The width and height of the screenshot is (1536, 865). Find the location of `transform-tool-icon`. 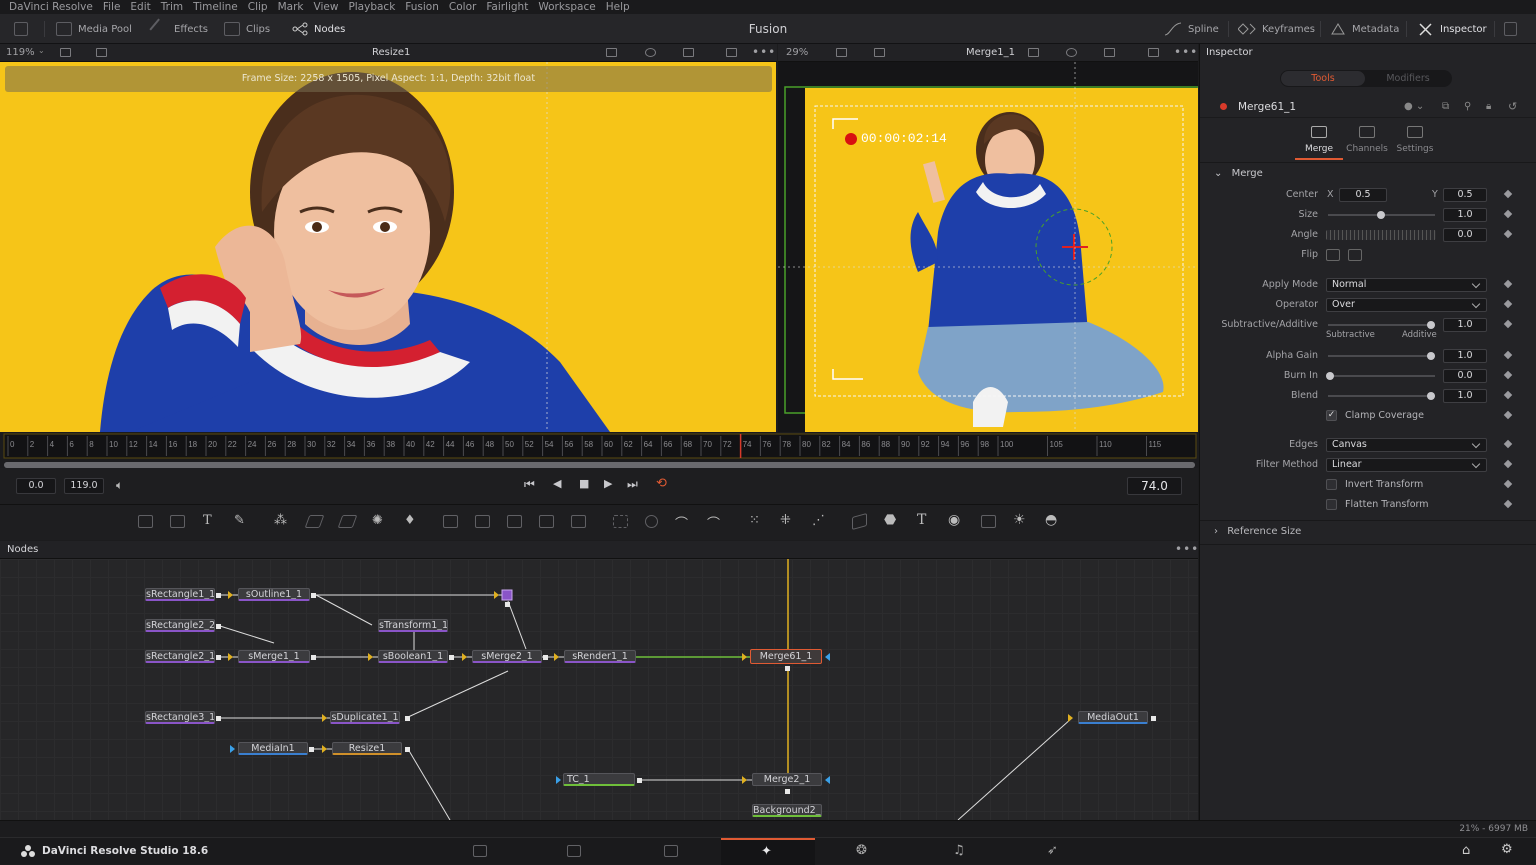

transform-tool-icon is located at coordinates (482, 521).